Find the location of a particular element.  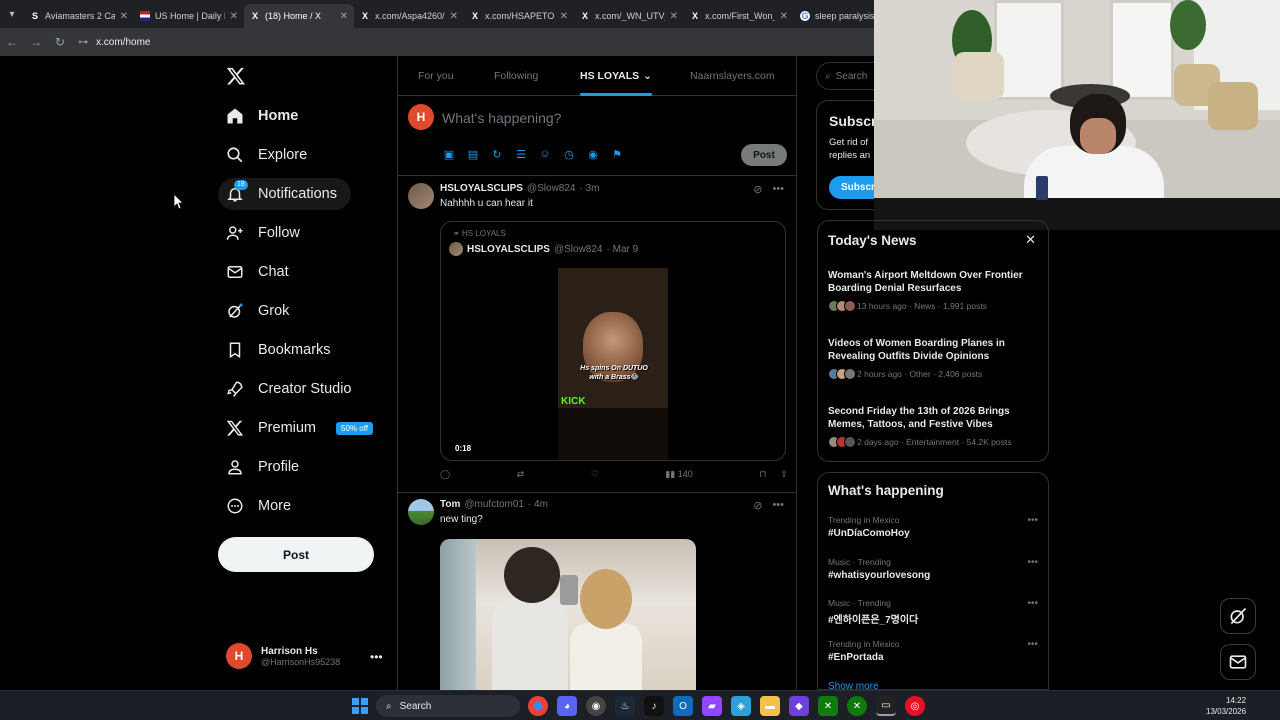

twitch-icon: ▰ is located at coordinates (712, 706).